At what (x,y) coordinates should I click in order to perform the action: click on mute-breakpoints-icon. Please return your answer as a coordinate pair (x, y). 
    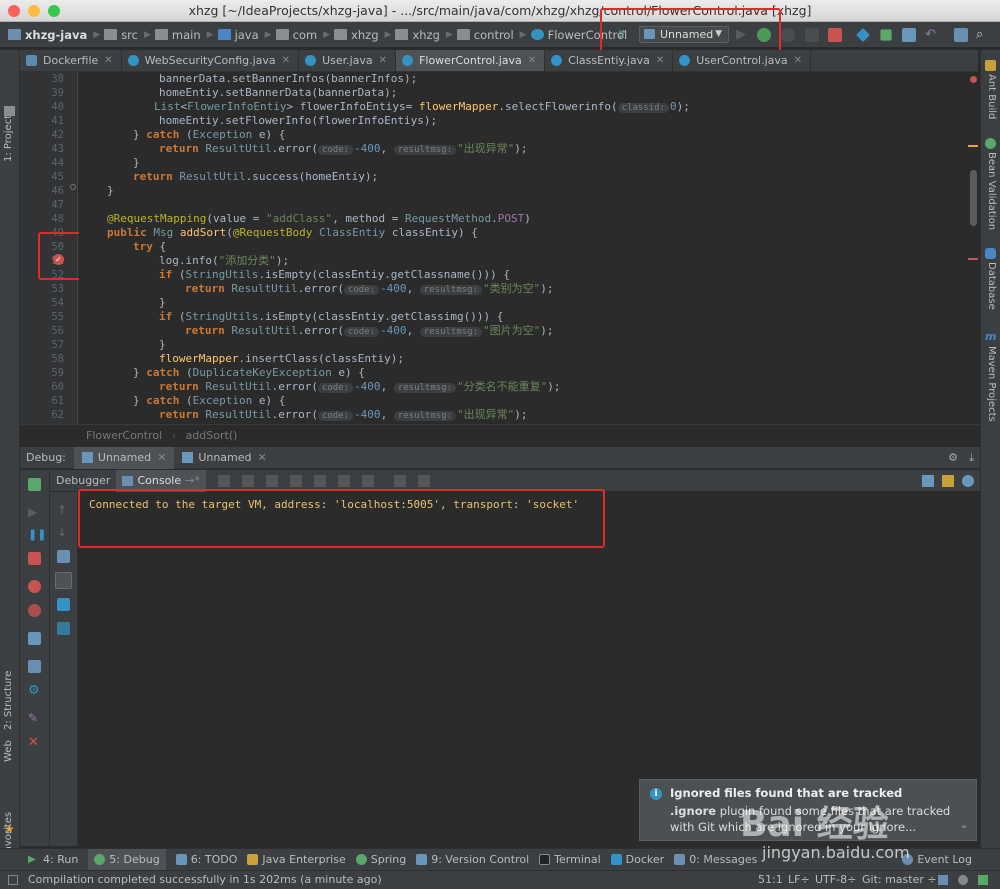
    Looking at the image, I should click on (34, 610).